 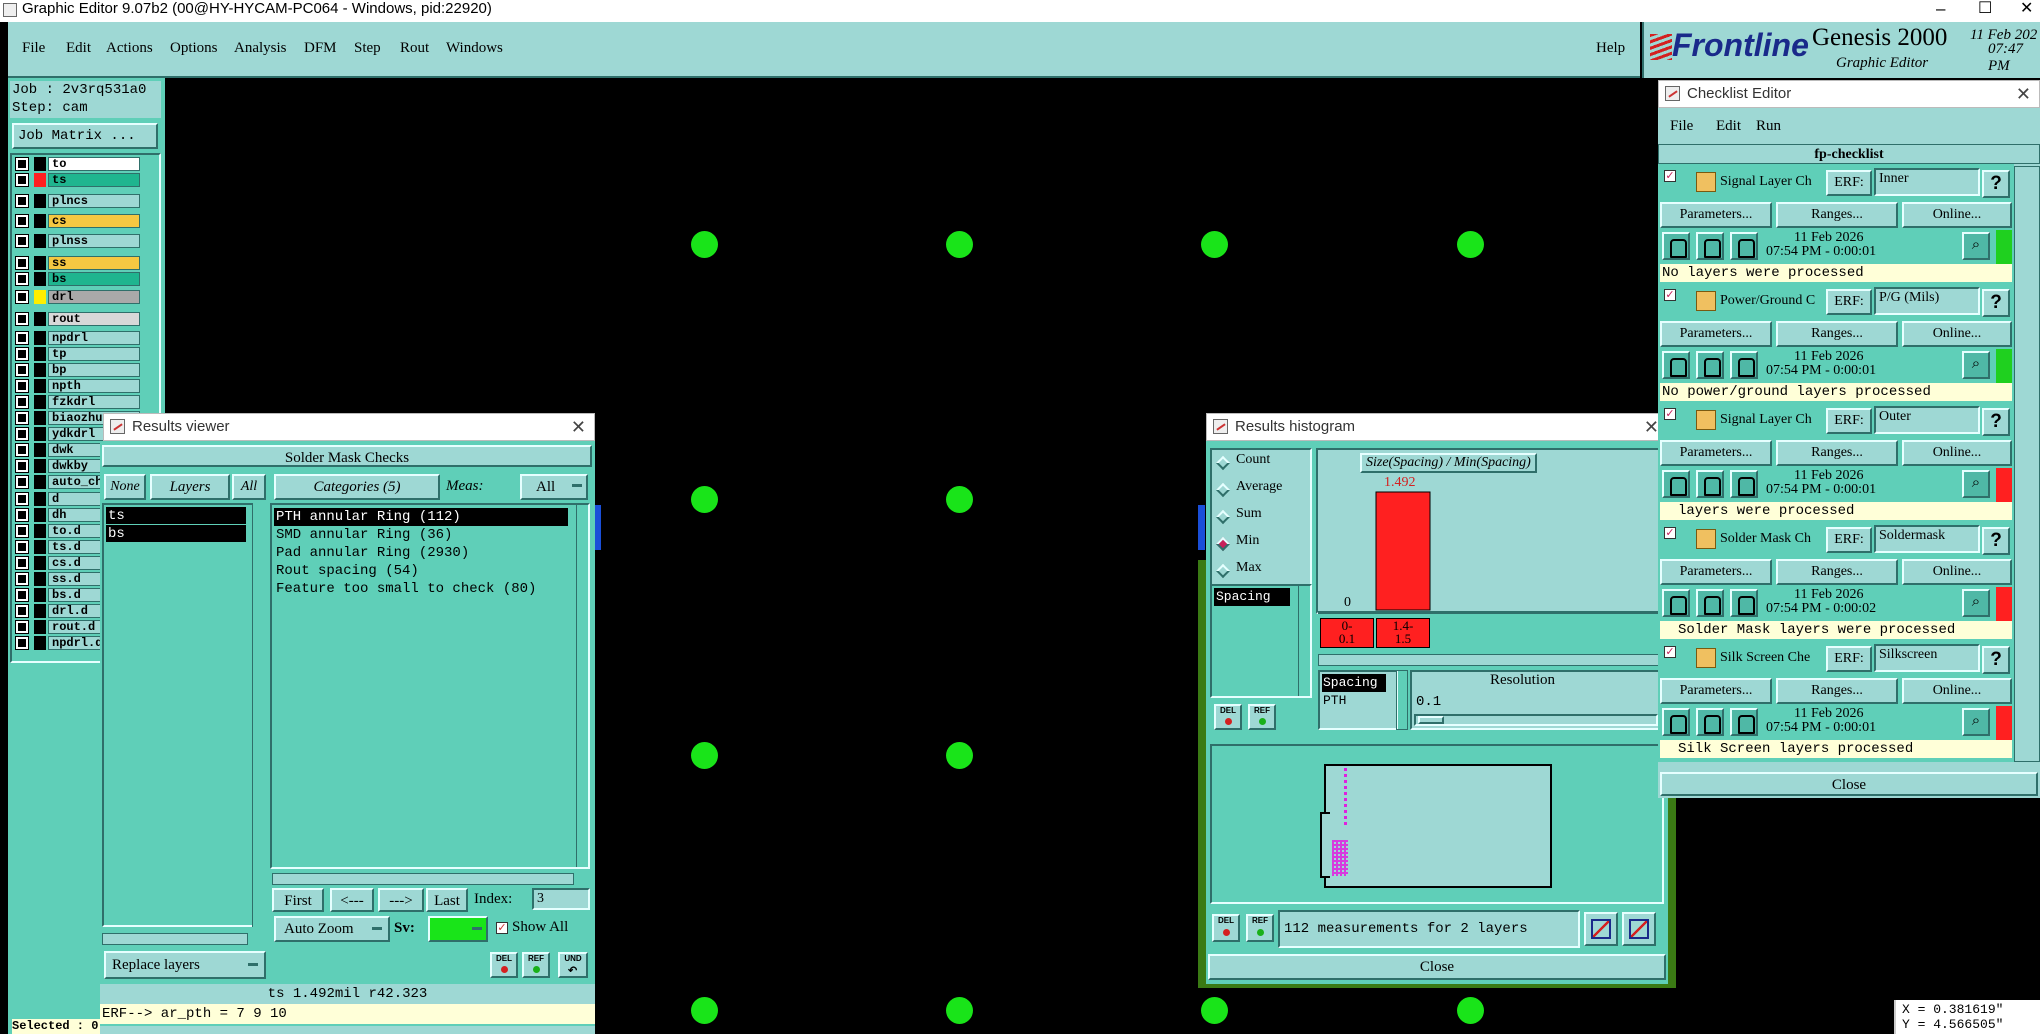 I want to click on layer-name: ss, so click(x=94, y=263).